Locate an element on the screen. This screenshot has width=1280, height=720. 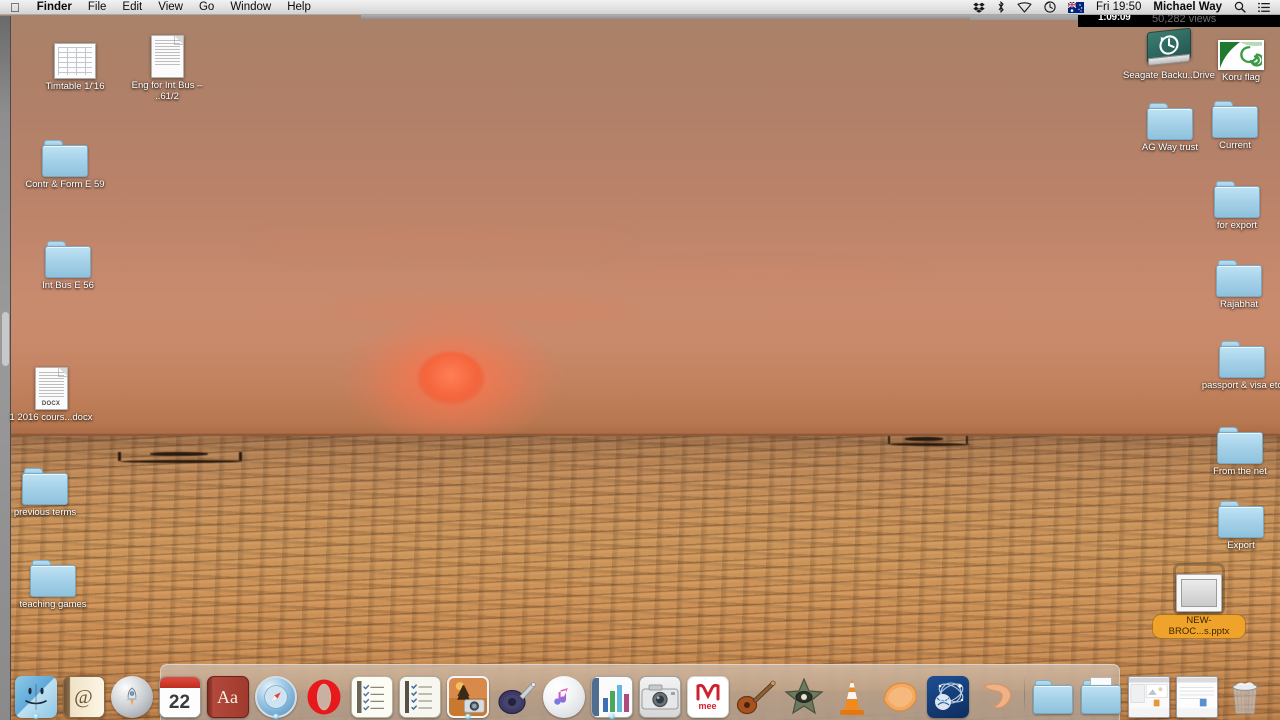
mee-logo-icon is located at coordinates (707, 692).